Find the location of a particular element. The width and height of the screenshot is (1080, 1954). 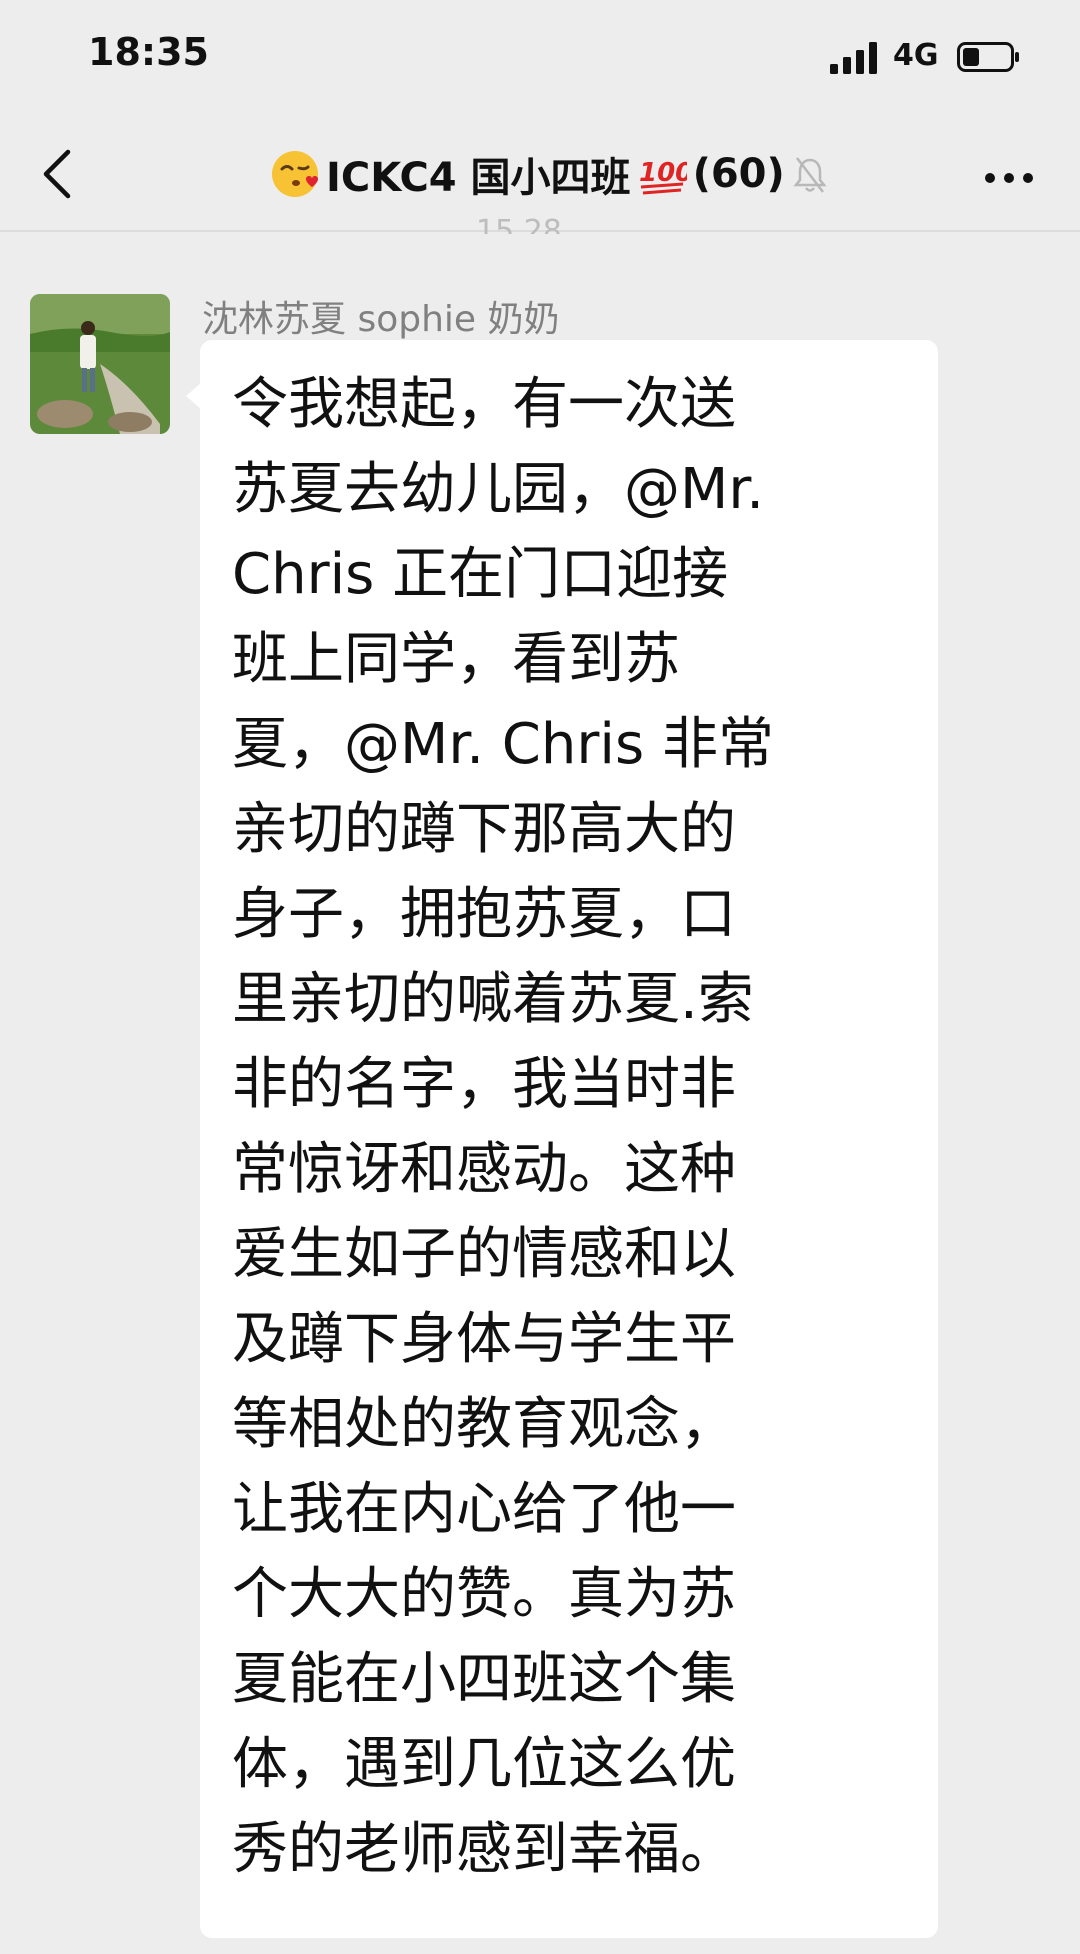

message-line: 及蹲下身体与学生平 is located at coordinates (484, 1339).